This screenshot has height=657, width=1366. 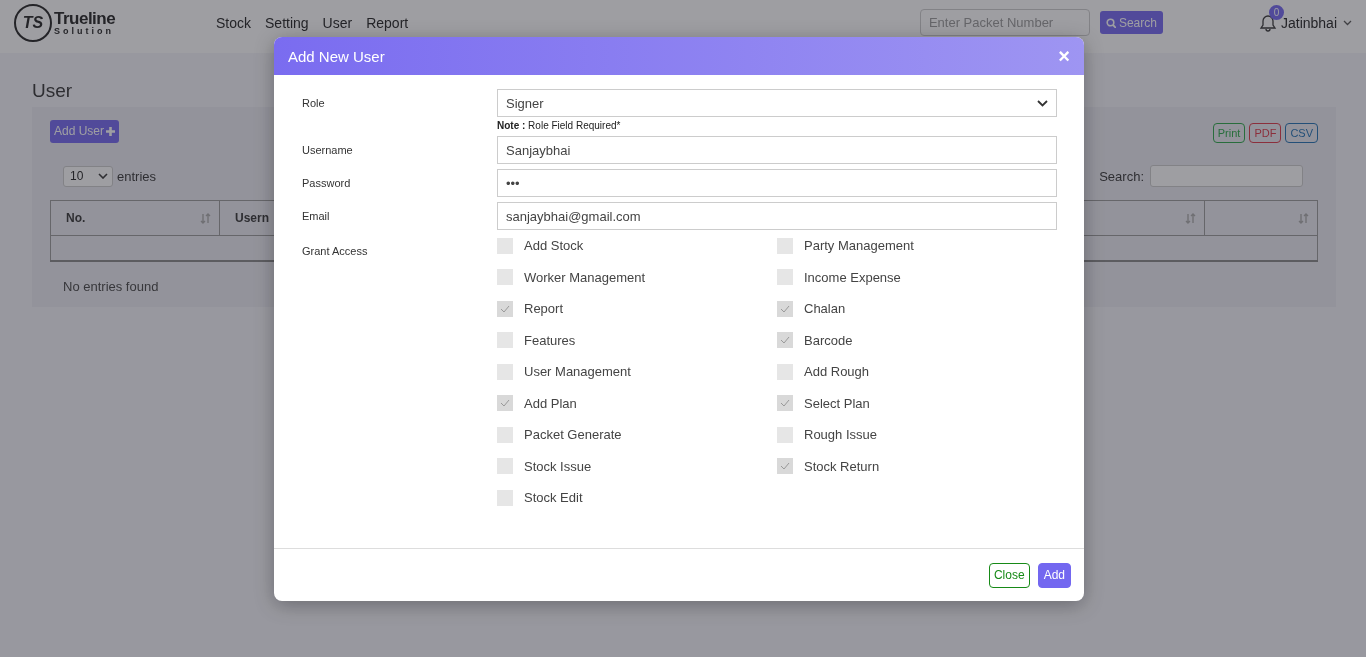 I want to click on field-label: Grant Access, so click(x=335, y=250).